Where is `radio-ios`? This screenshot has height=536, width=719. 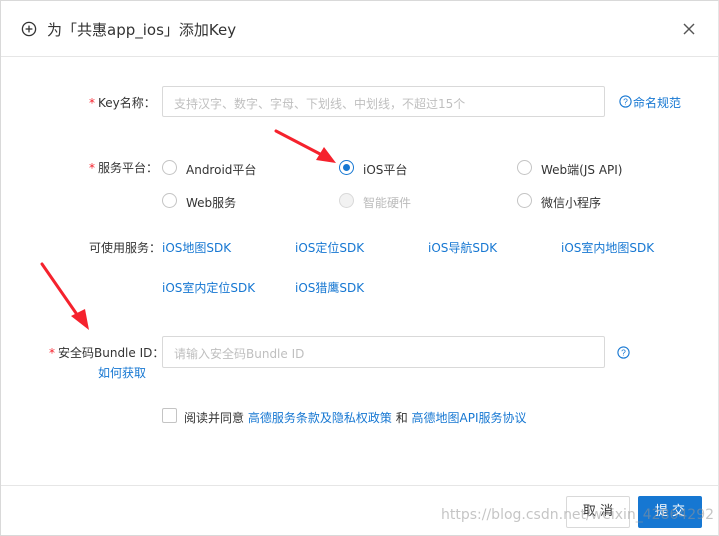
radio-ios is located at coordinates (346, 167).